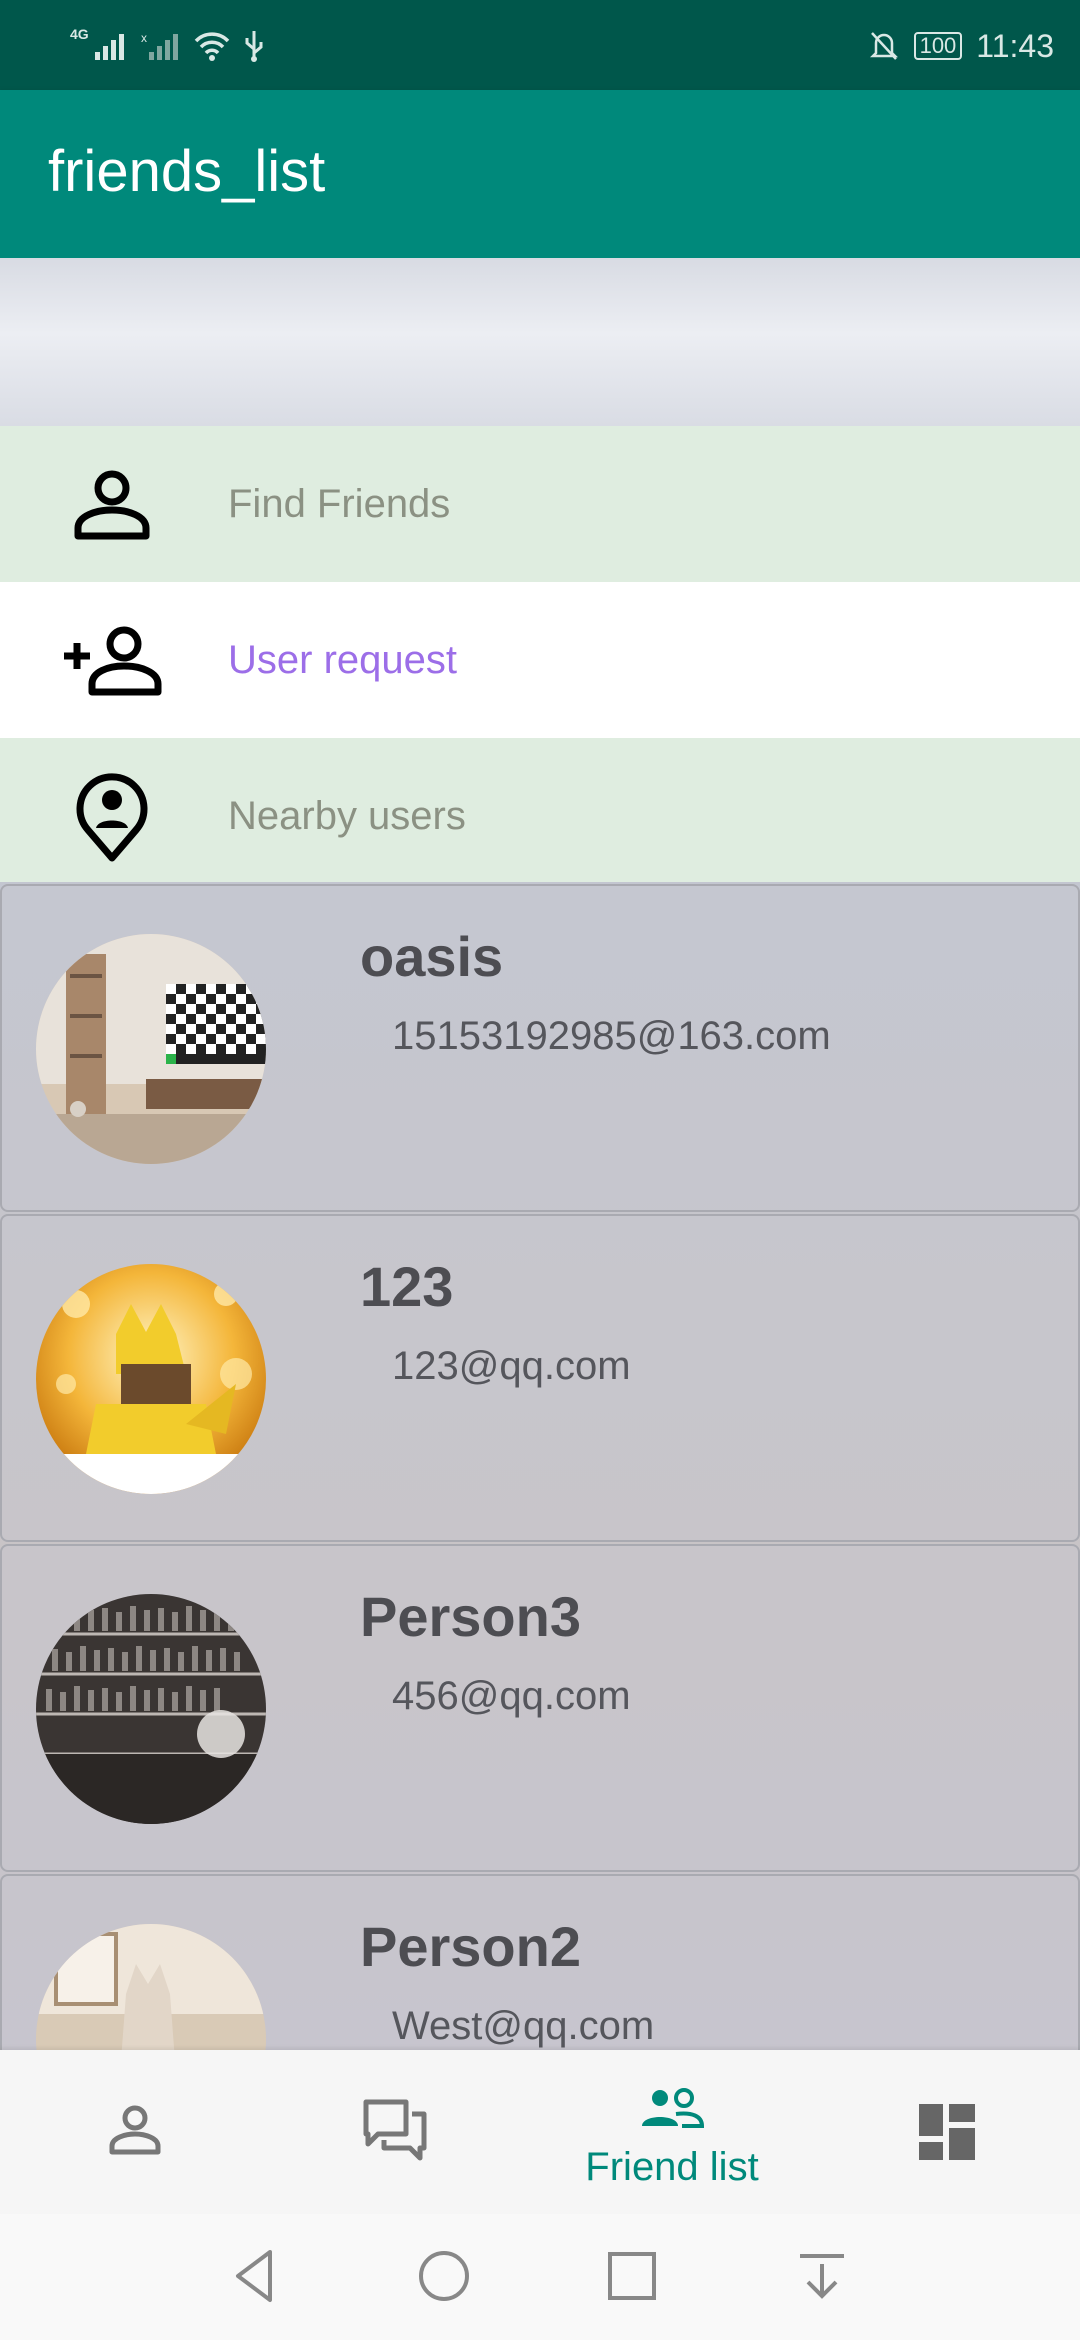  I want to click on friend-card-123: 123 123@qq.com, so click(540, 1378).